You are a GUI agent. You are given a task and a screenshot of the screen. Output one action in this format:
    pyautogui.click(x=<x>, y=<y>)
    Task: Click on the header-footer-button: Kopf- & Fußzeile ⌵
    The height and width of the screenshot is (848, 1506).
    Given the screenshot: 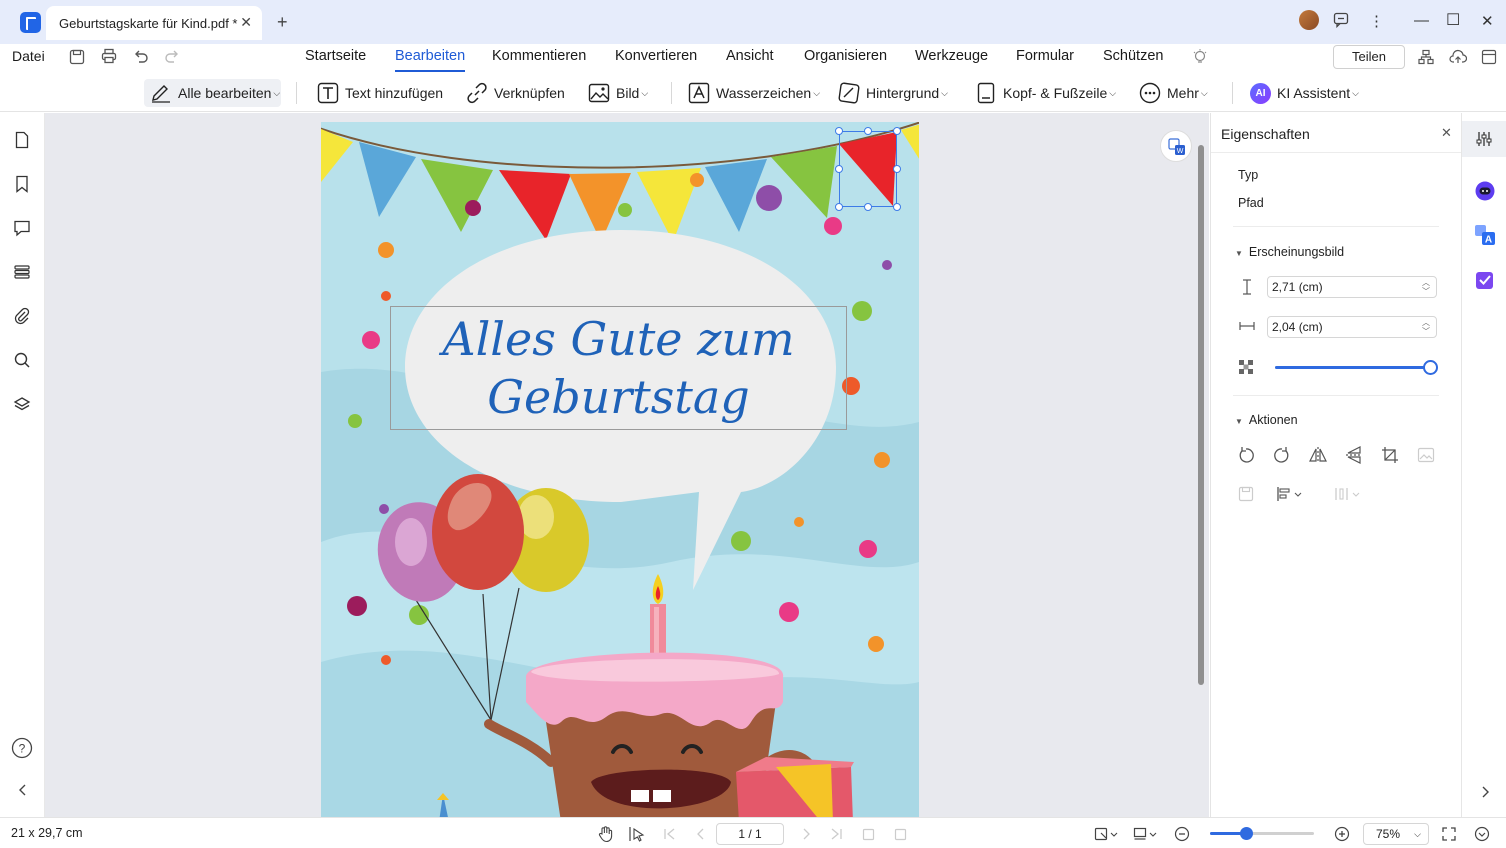 What is the action you would take?
    pyautogui.click(x=1045, y=93)
    